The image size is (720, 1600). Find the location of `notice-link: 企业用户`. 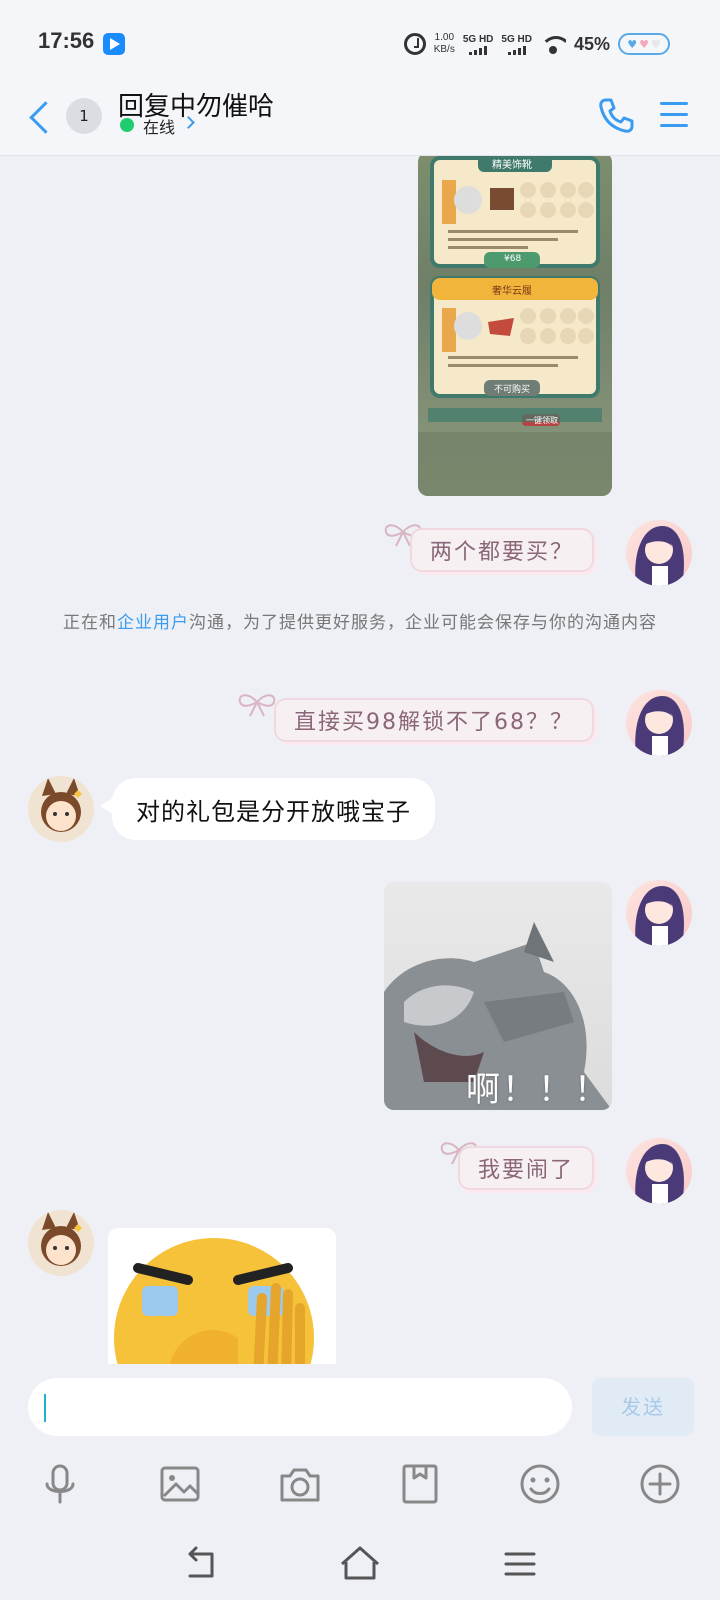

notice-link: 企业用户 is located at coordinates (153, 623).